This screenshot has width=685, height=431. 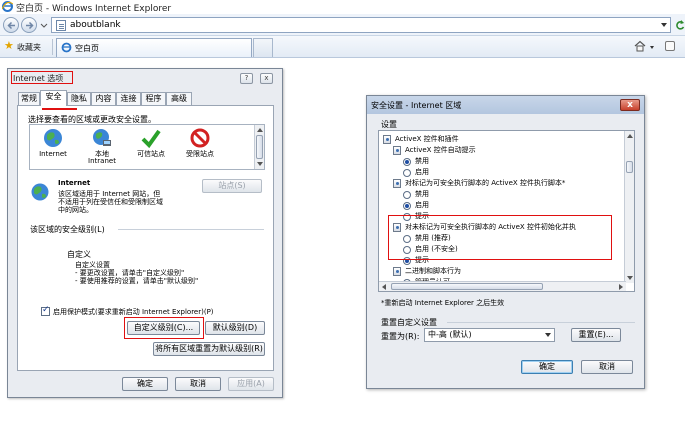 I want to click on setting-label: 对标记为可安全执行脚本的 ActiveX 控件执行脚本*, so click(x=485, y=183).